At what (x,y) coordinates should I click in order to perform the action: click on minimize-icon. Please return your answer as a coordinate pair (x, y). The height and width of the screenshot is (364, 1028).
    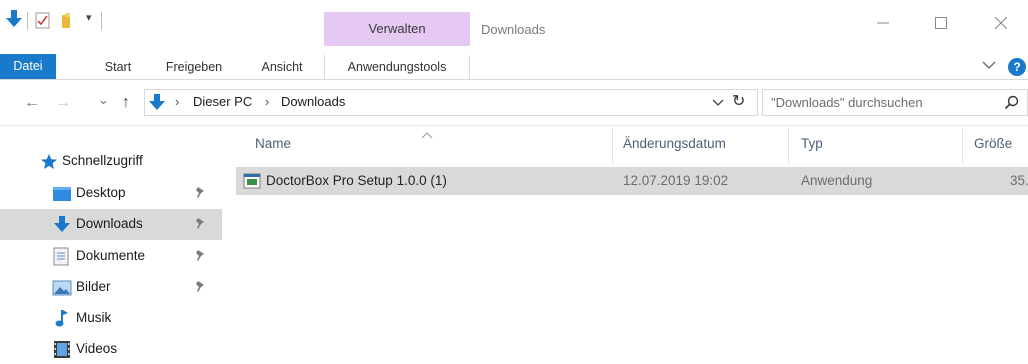
    Looking at the image, I should click on (883, 23).